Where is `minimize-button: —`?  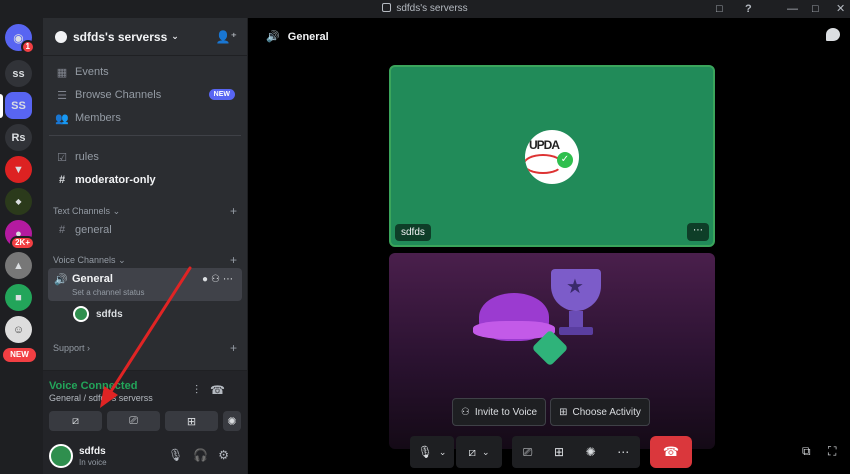 minimize-button: — is located at coordinates (792, 9).